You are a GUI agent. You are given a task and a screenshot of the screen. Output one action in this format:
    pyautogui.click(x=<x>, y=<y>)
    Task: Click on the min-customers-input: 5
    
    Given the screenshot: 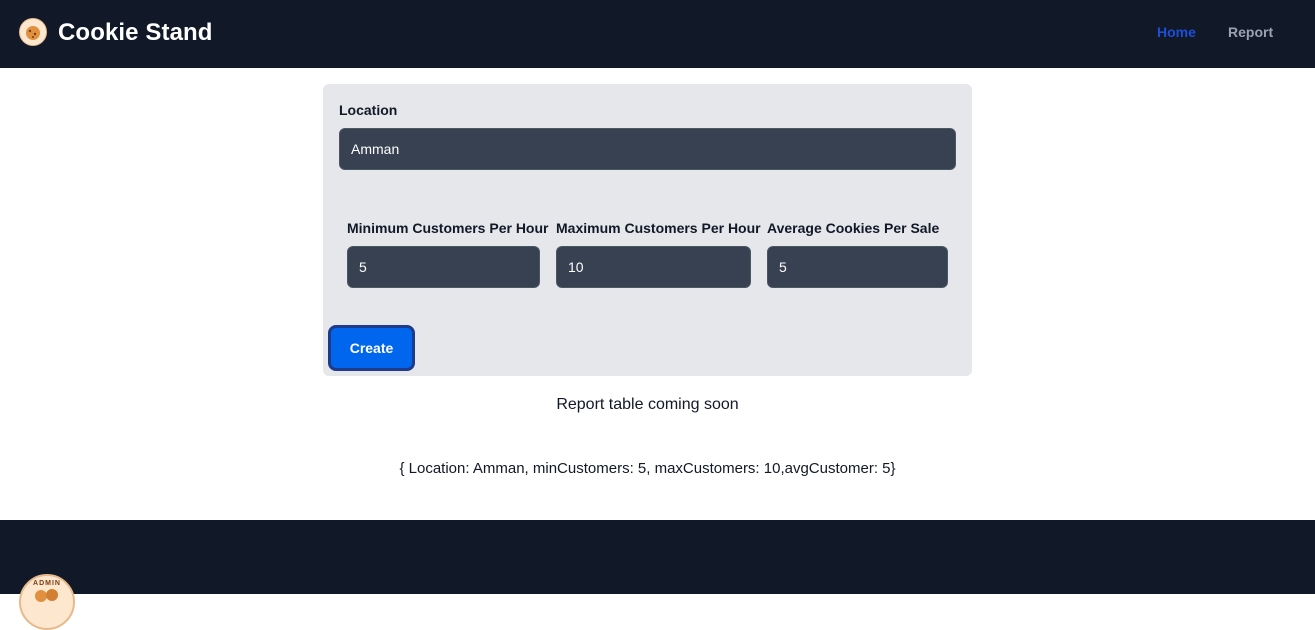 What is the action you would take?
    pyautogui.click(x=443, y=267)
    